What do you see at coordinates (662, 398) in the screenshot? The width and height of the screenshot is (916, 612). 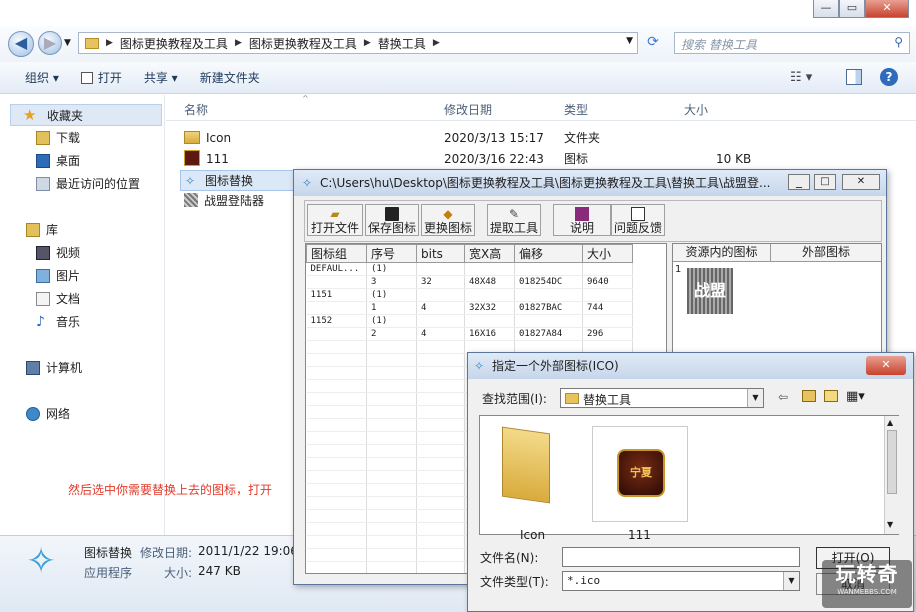 I see `look-in-select: 替换工具 ▼` at bounding box center [662, 398].